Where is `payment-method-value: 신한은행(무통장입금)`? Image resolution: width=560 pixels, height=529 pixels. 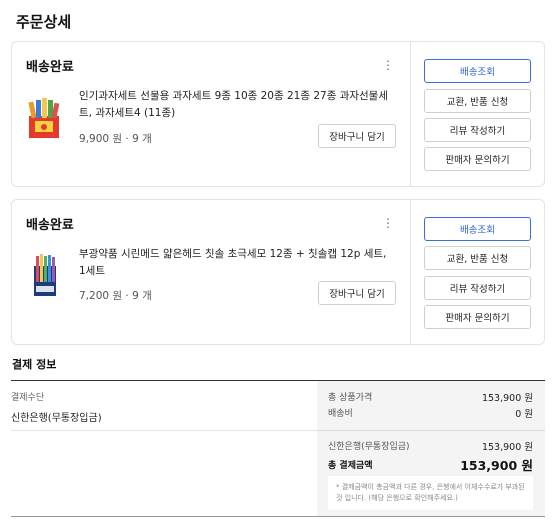 payment-method-value: 신한은행(무통장입금) is located at coordinates (56, 418).